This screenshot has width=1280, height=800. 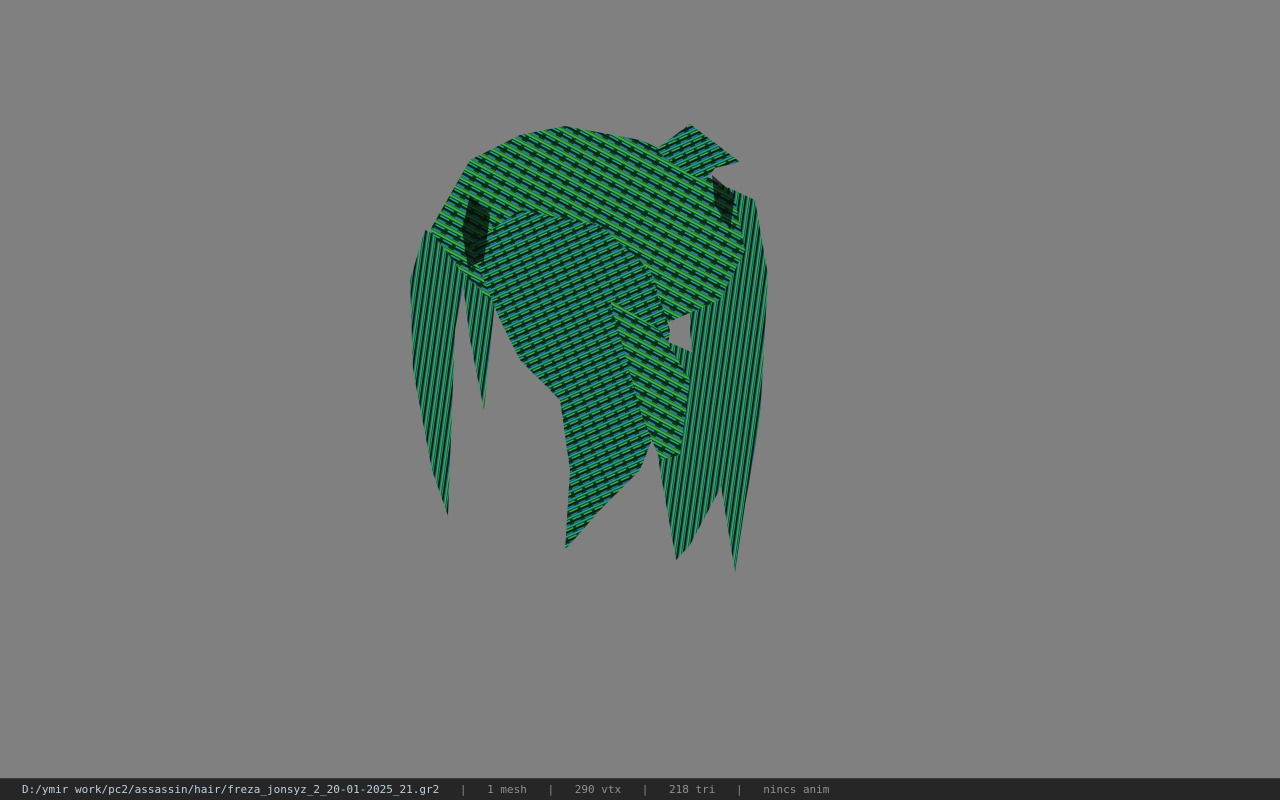 What do you see at coordinates (440, 373) in the screenshot?
I see `hair-strand-left` at bounding box center [440, 373].